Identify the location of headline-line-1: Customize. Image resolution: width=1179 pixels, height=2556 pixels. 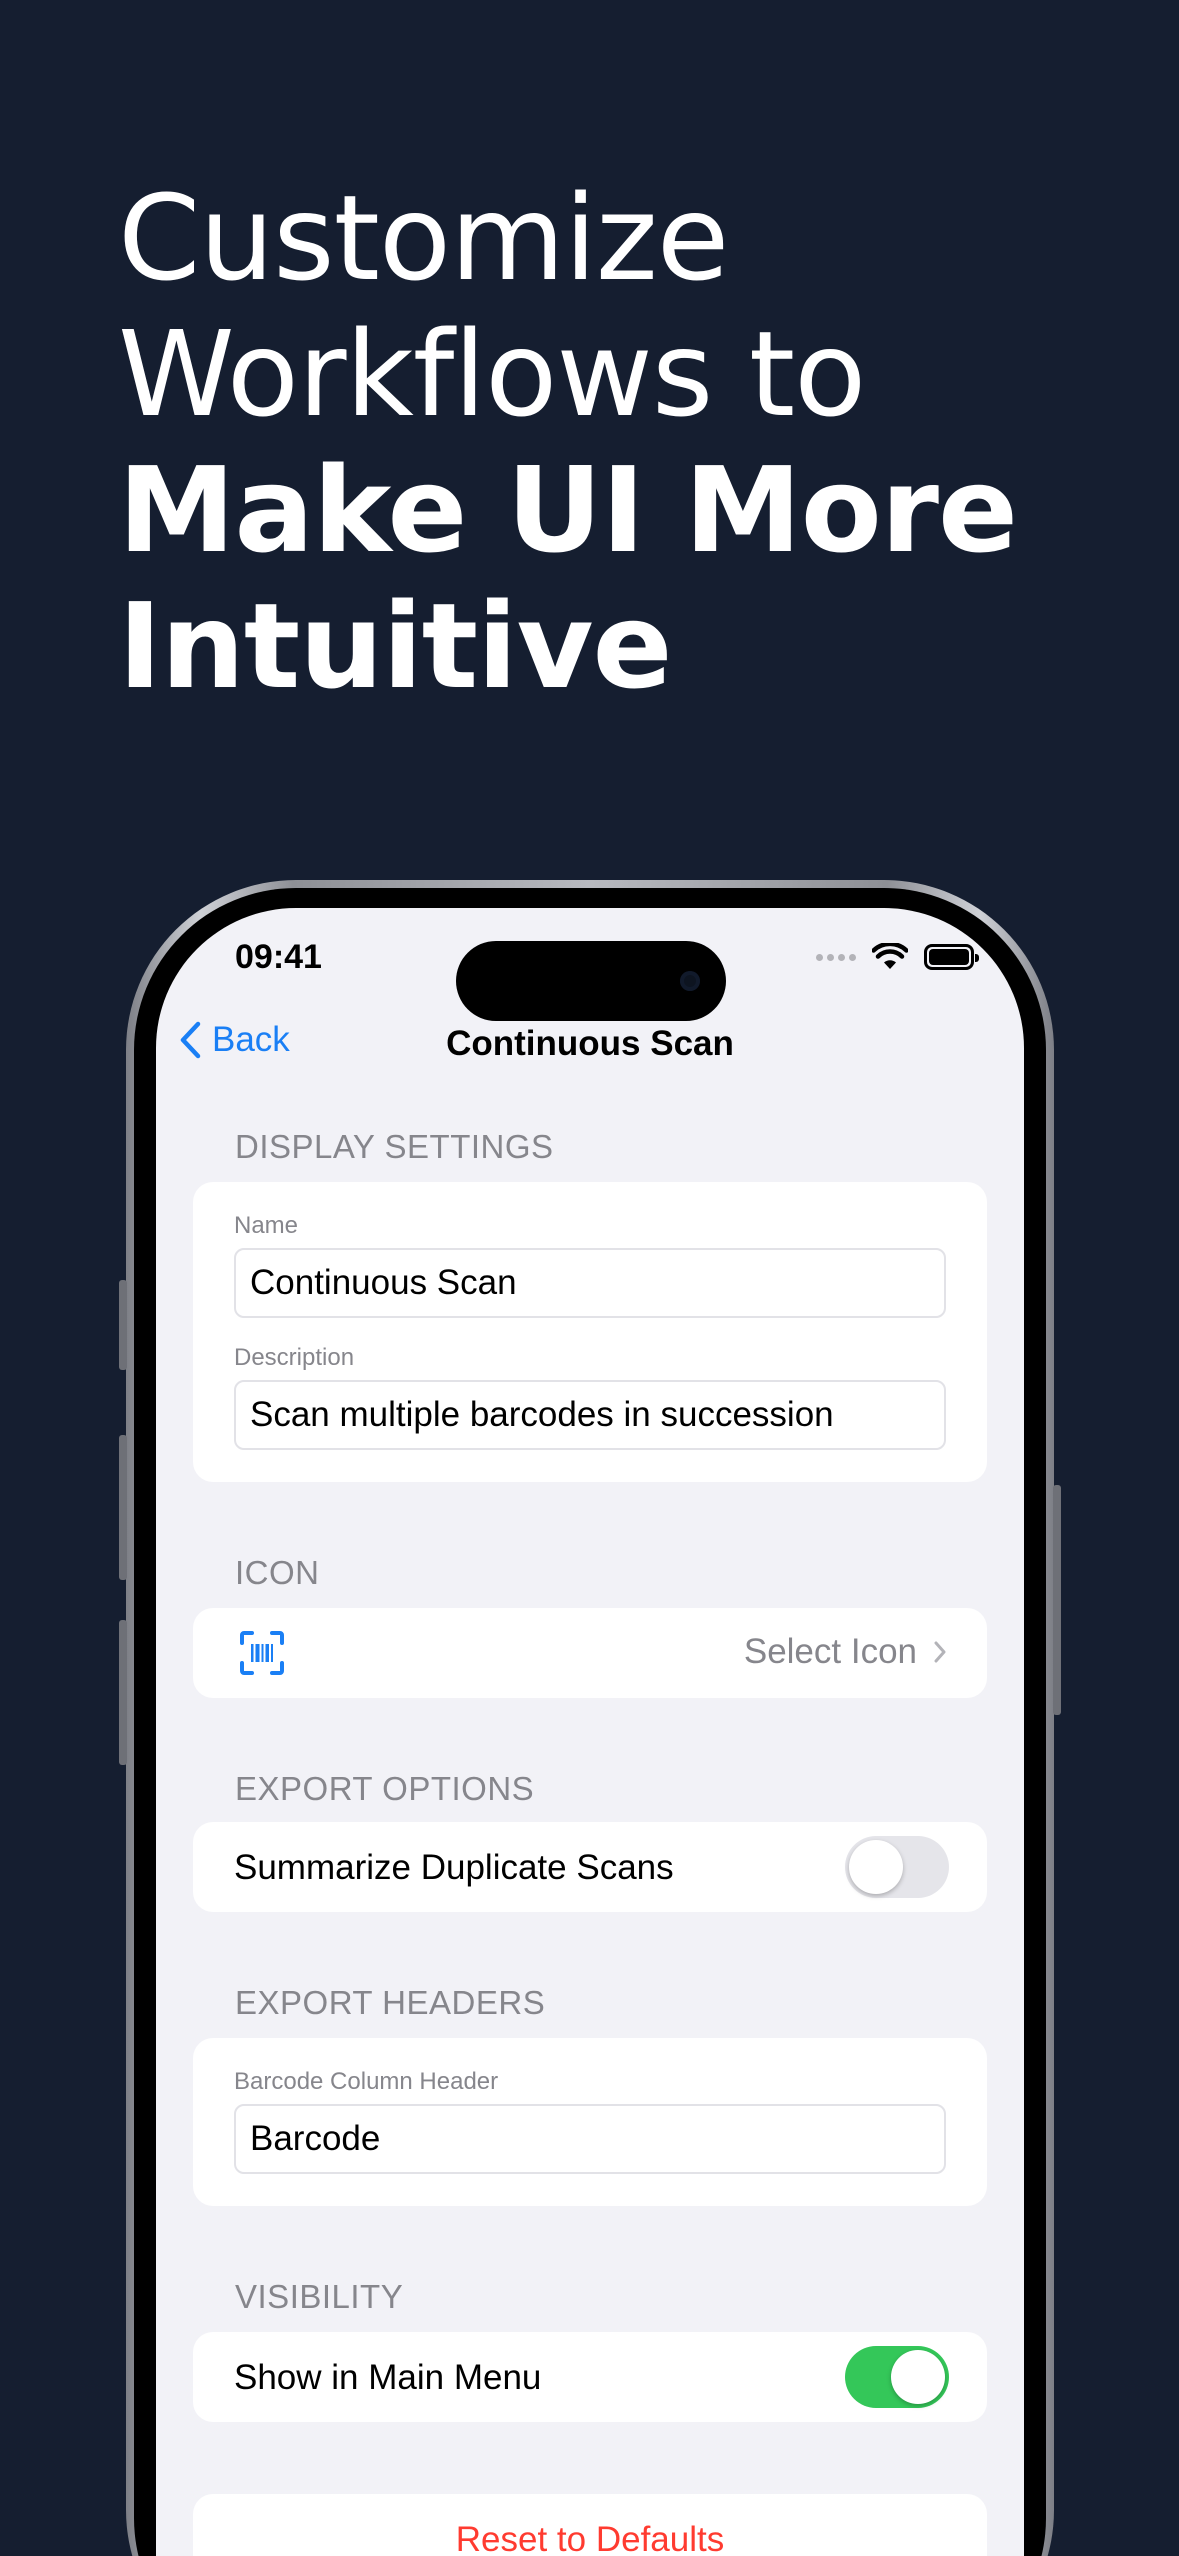
(423, 238).